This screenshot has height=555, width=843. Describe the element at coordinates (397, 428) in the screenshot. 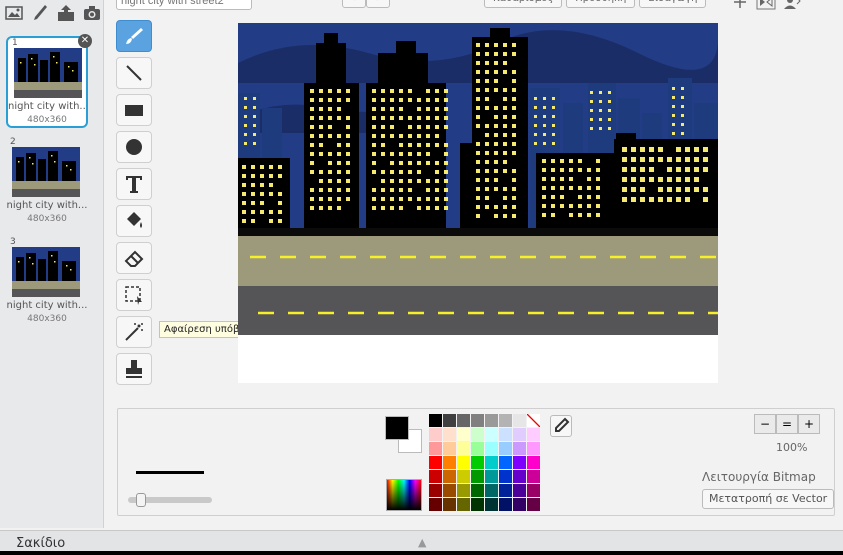

I see `primary-color-swatch` at that location.